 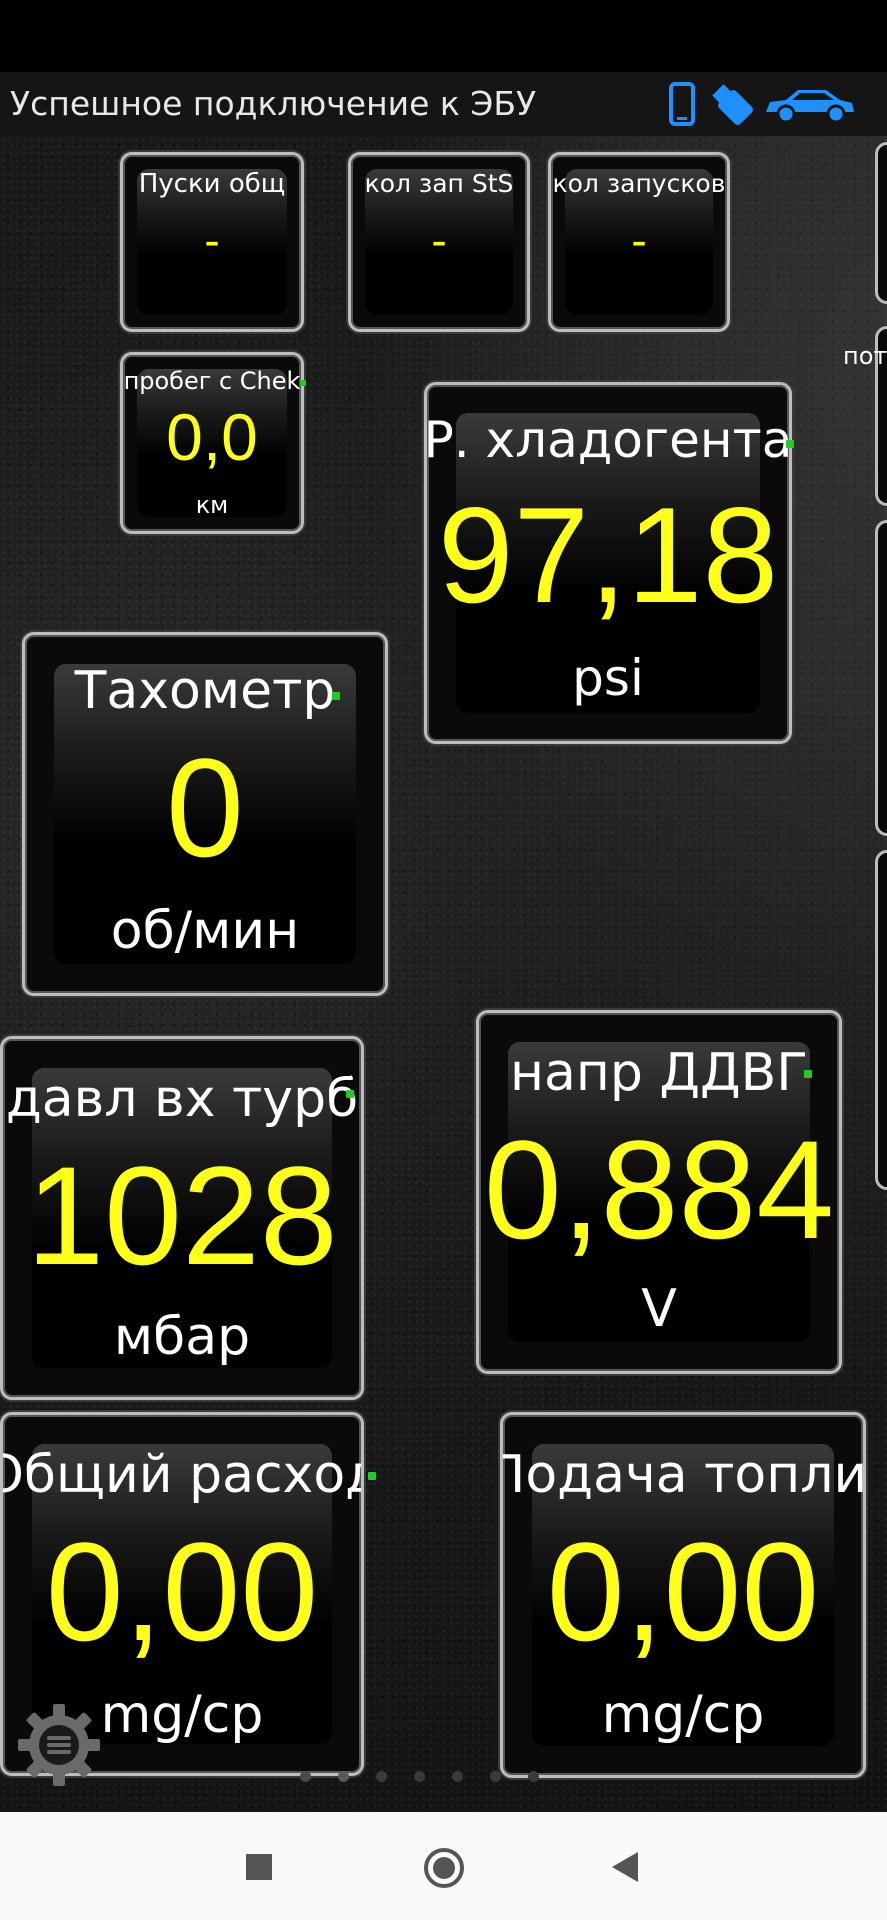 What do you see at coordinates (608, 678) in the screenshot?
I see `gauge-unit: psi` at bounding box center [608, 678].